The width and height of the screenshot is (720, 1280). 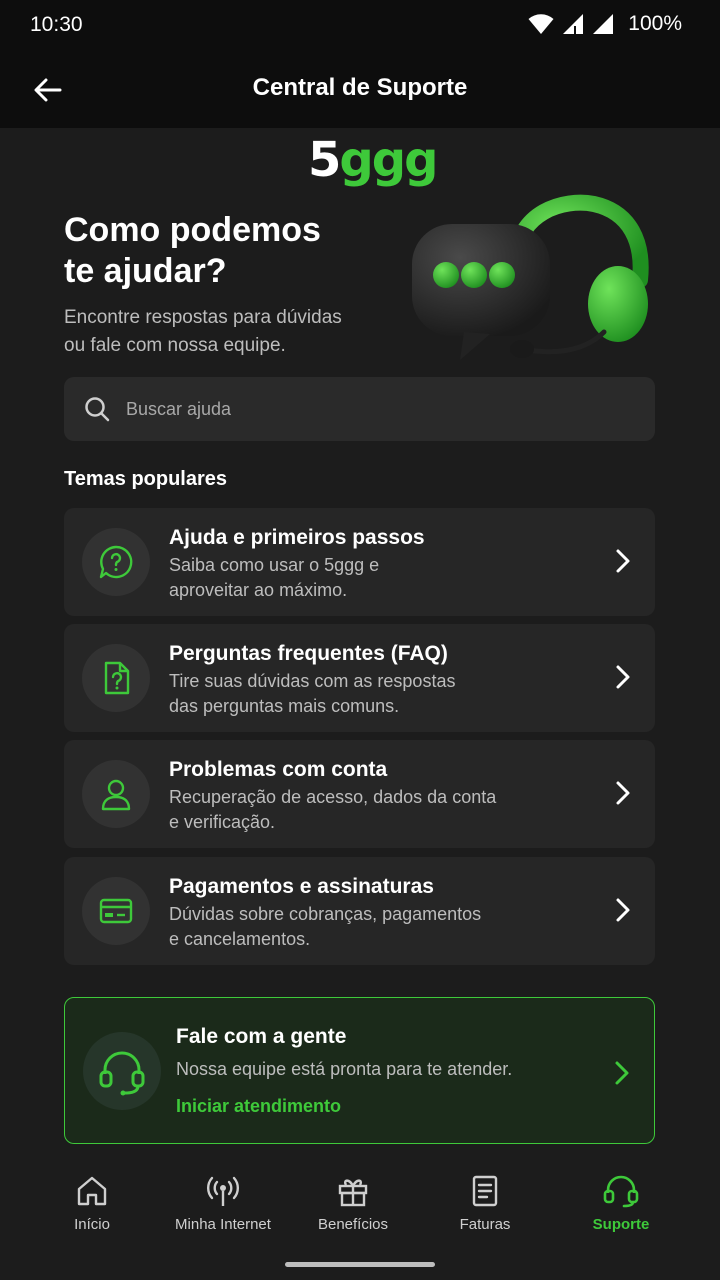 I want to click on antenna-icon, so click(x=223, y=1191).